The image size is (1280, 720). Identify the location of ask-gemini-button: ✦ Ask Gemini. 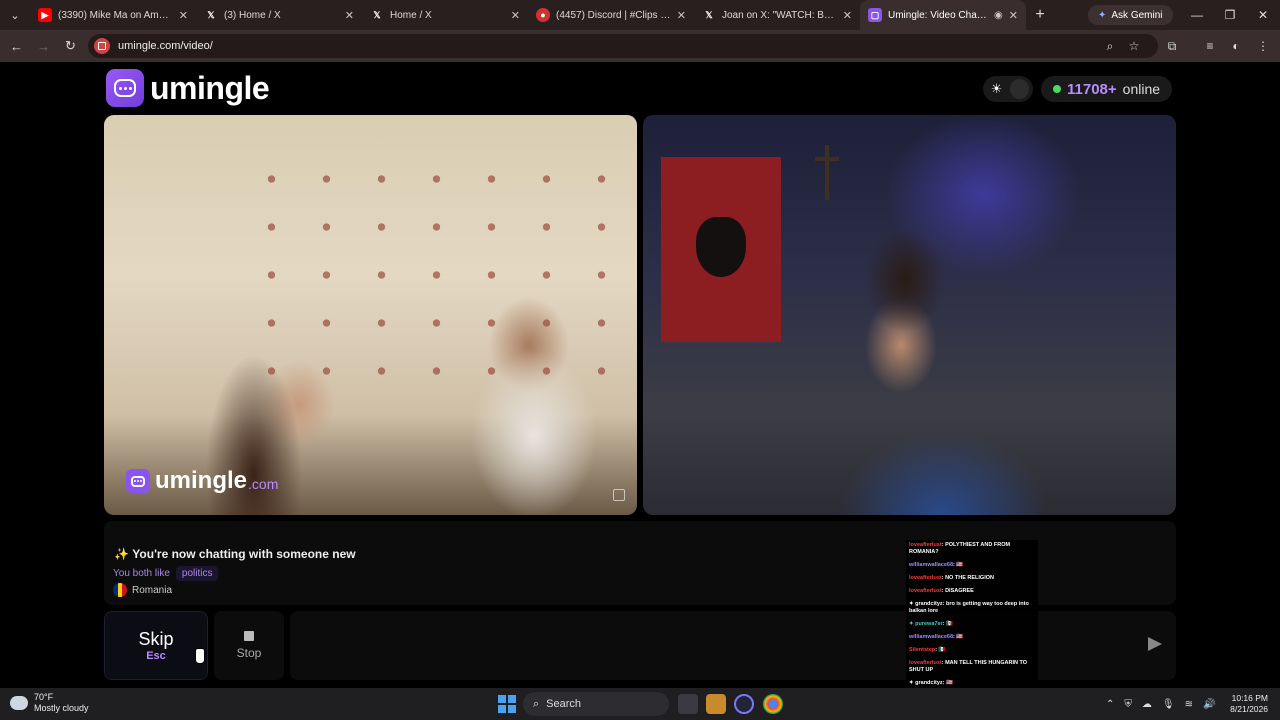
(1130, 15).